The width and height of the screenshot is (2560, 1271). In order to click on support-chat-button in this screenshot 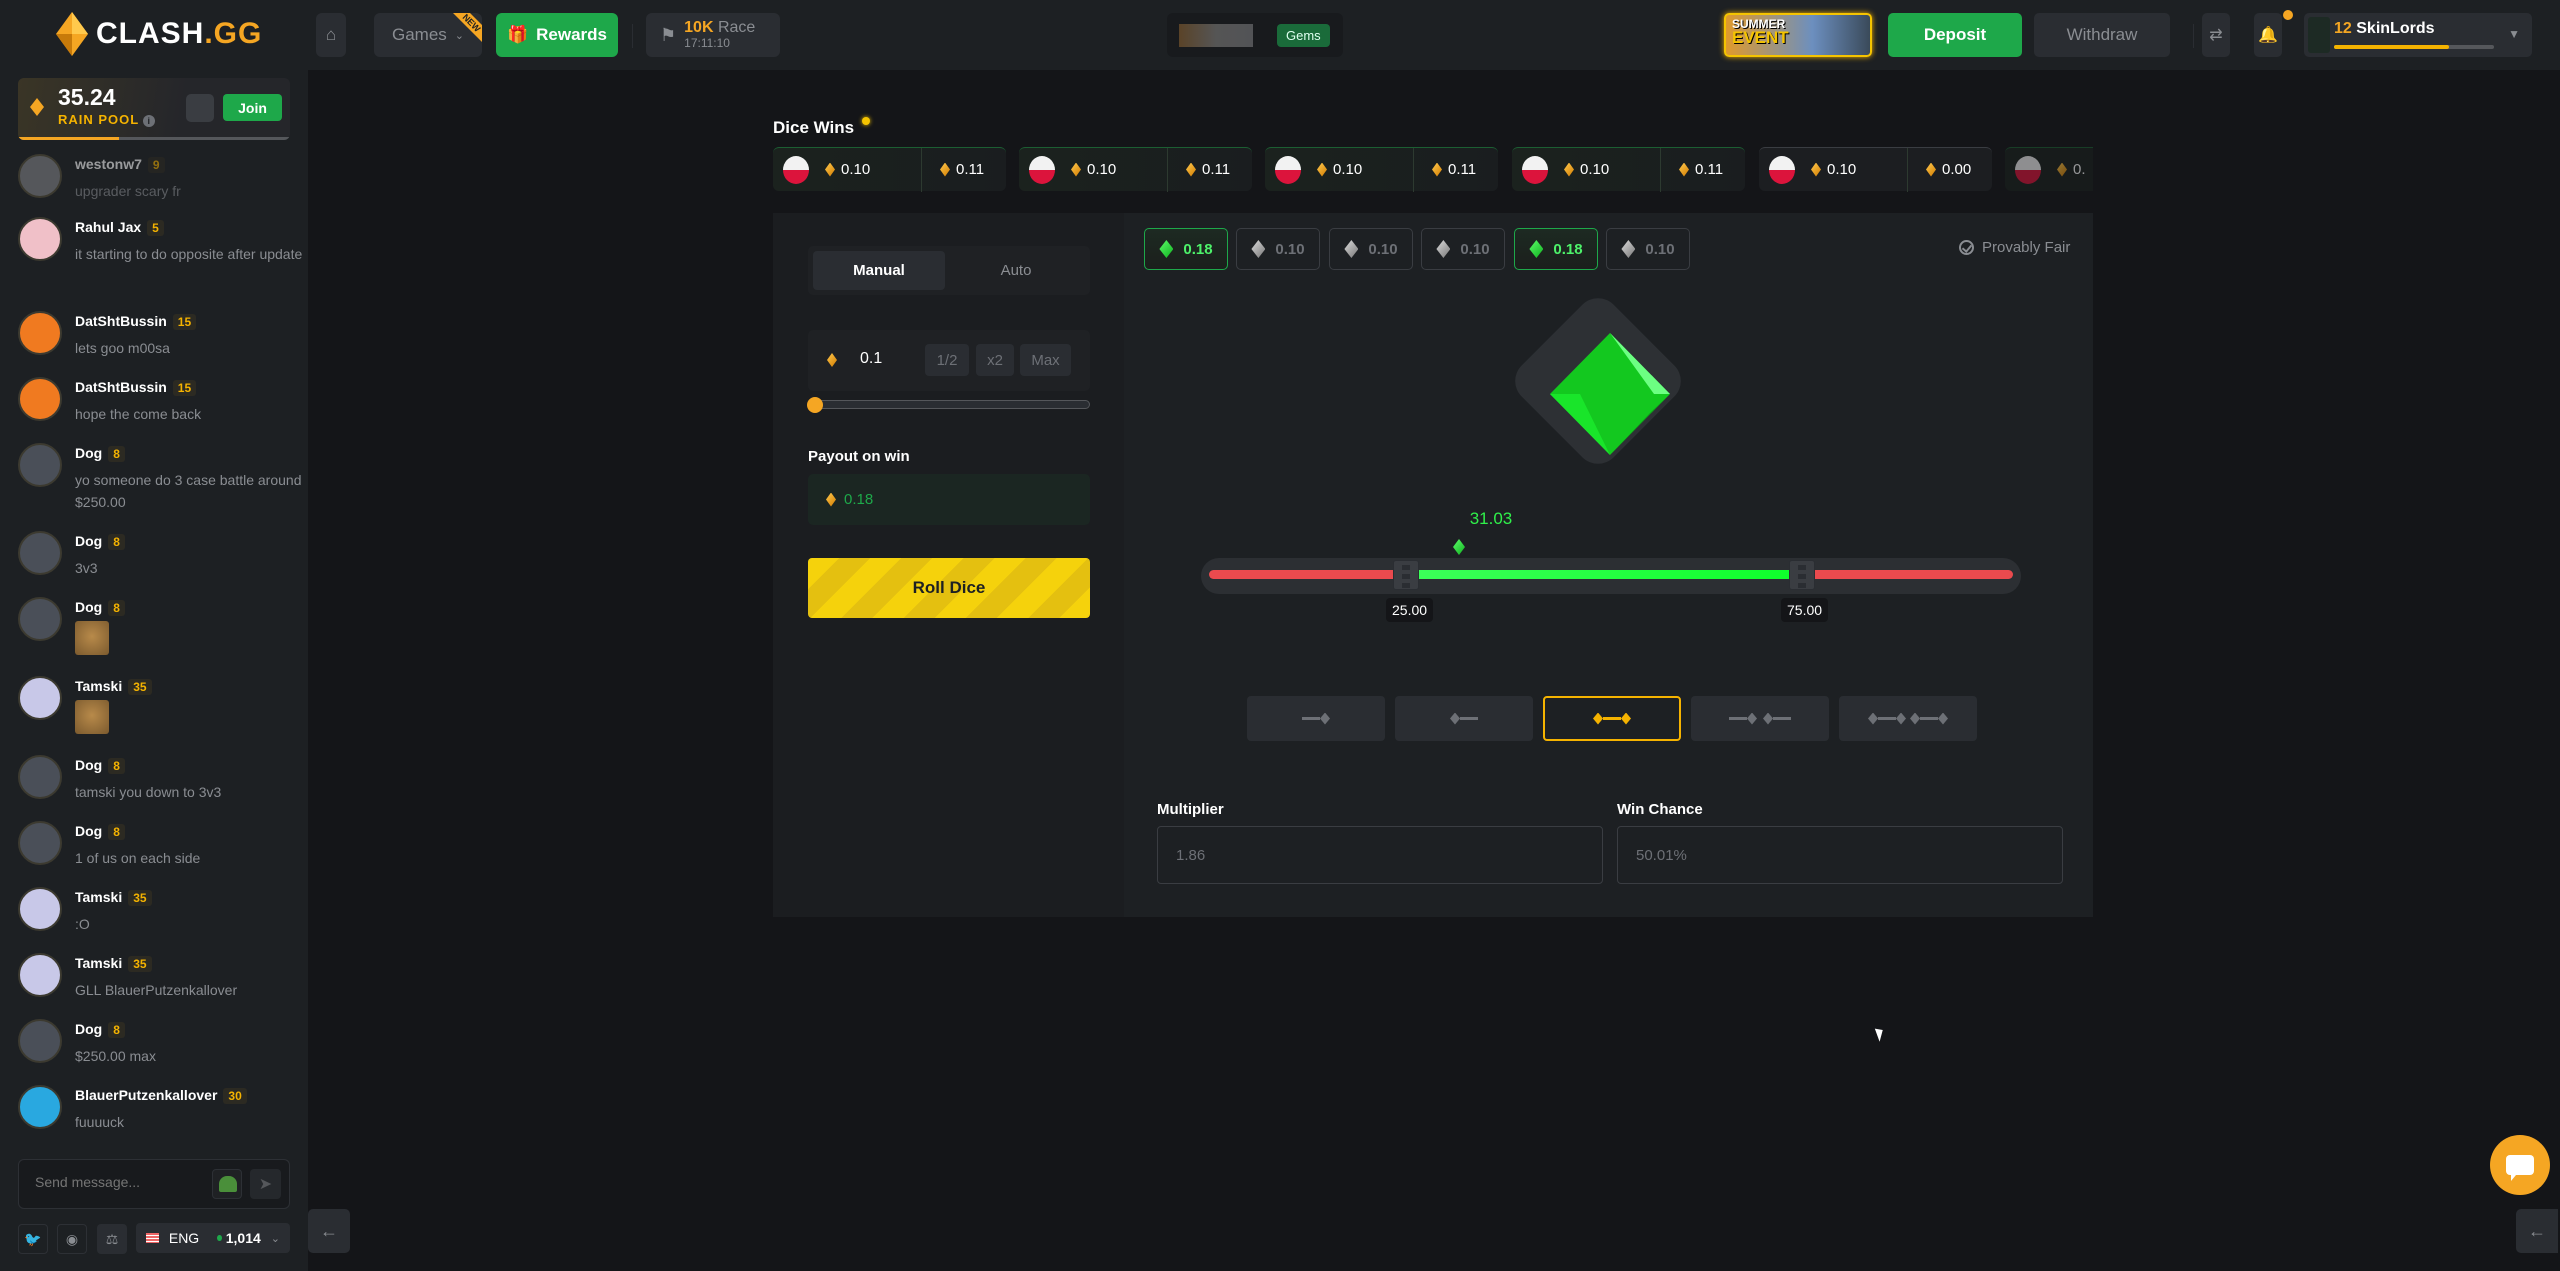, I will do `click(2520, 1165)`.